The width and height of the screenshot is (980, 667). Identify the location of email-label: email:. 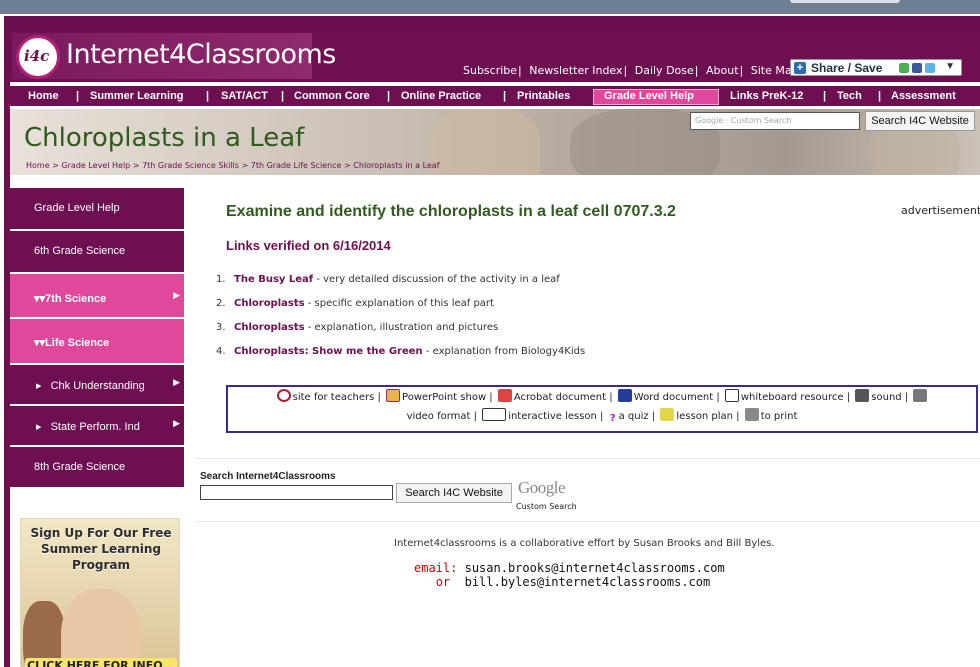
(436, 568).